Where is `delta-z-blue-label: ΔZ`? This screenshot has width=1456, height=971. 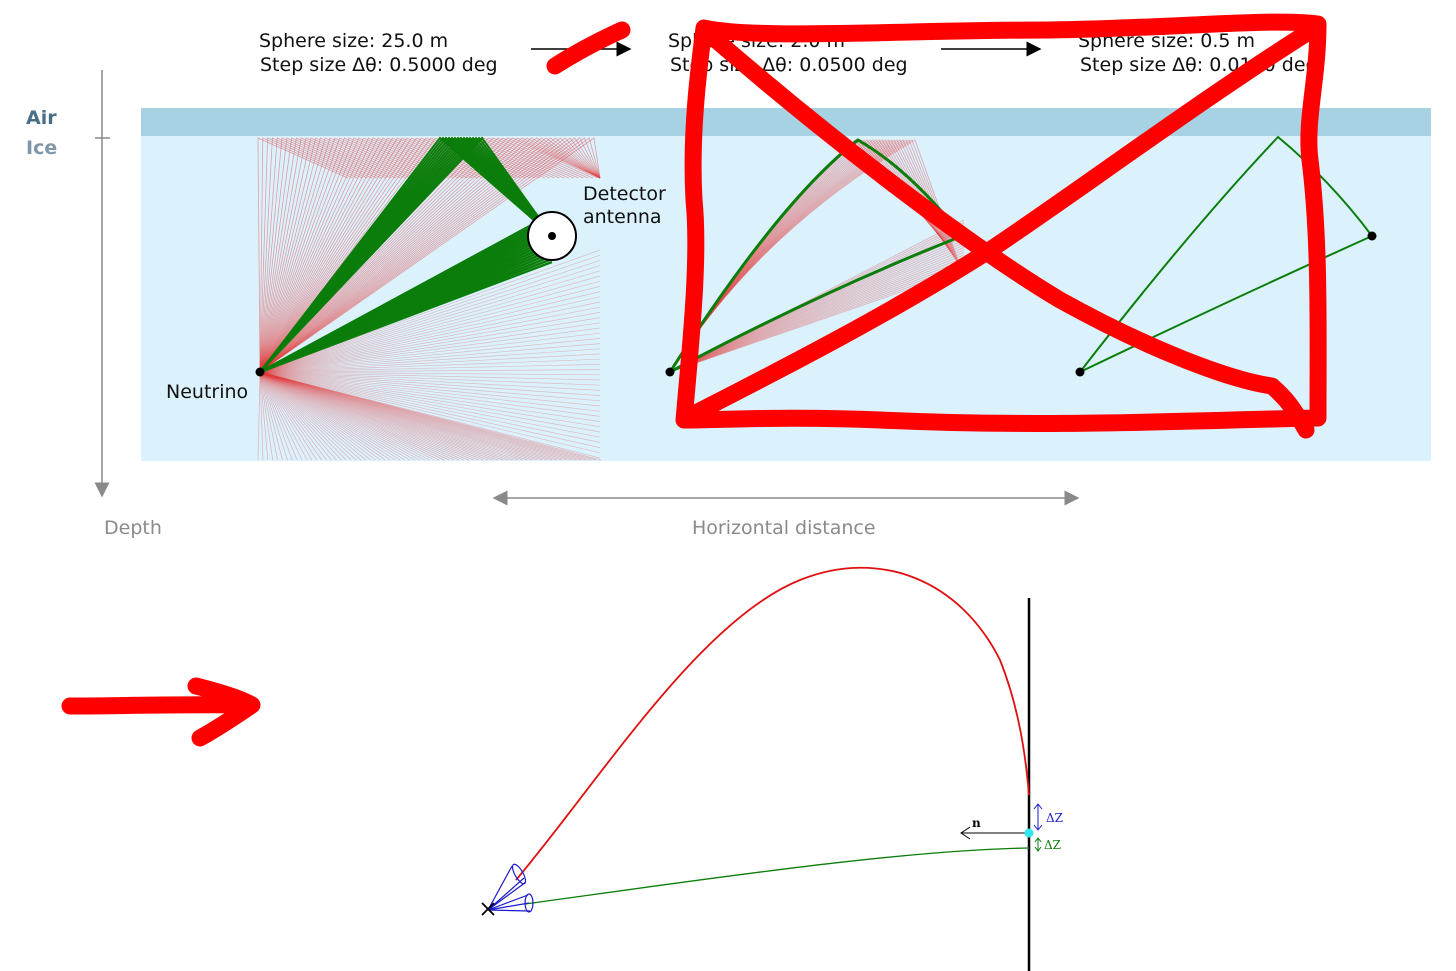
delta-z-blue-label: ΔZ is located at coordinates (1054, 818).